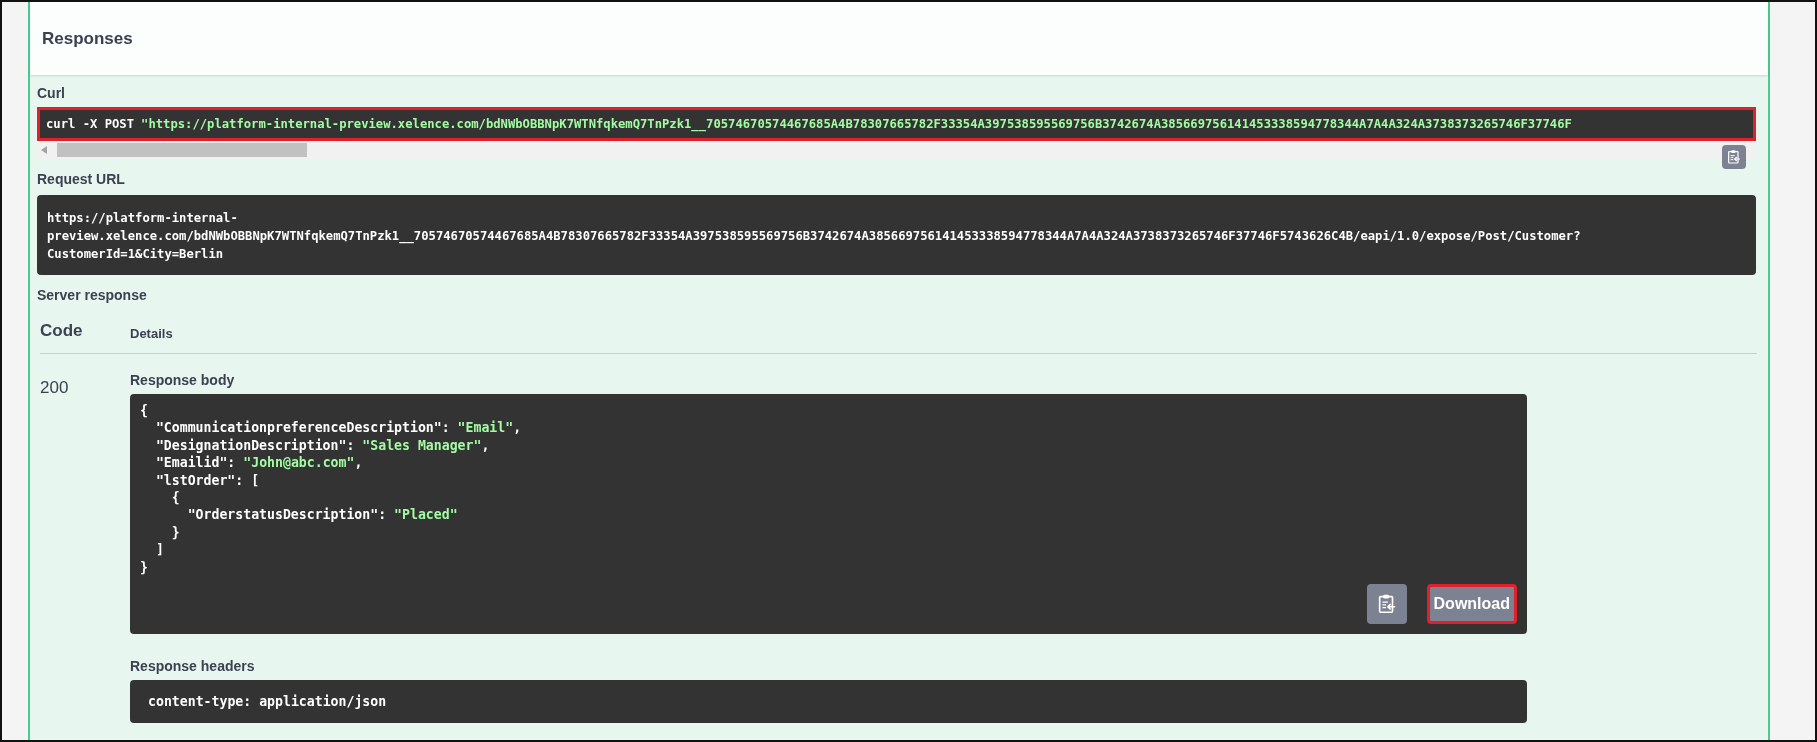  I want to click on clipboard-icon, so click(1734, 157).